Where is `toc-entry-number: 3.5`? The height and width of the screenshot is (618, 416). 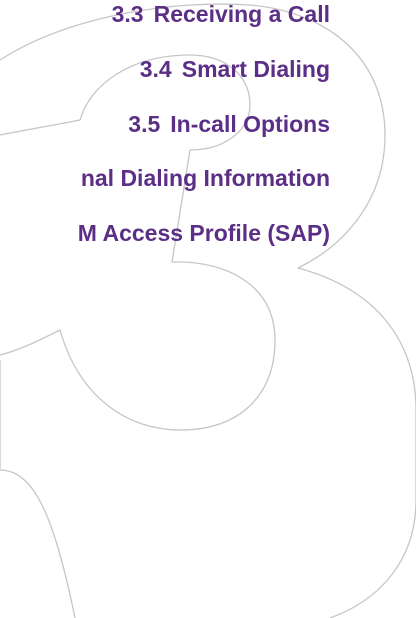
toc-entry-number: 3.5 is located at coordinates (144, 124).